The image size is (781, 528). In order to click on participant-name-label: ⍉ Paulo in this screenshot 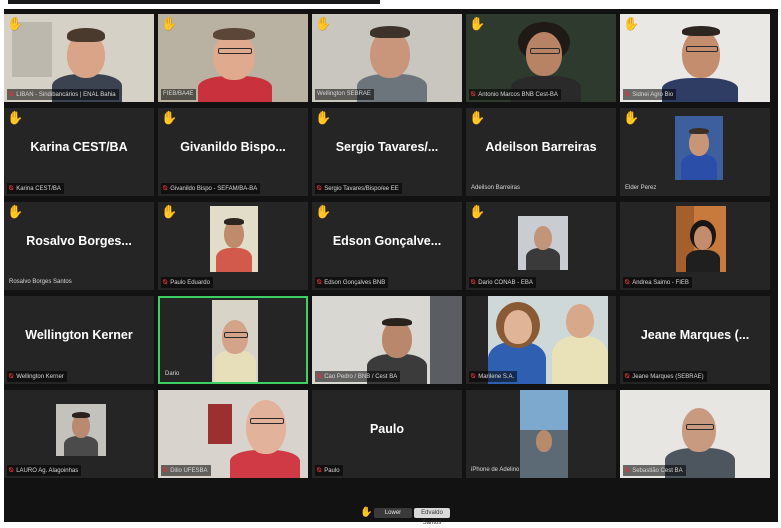, I will do `click(329, 470)`.